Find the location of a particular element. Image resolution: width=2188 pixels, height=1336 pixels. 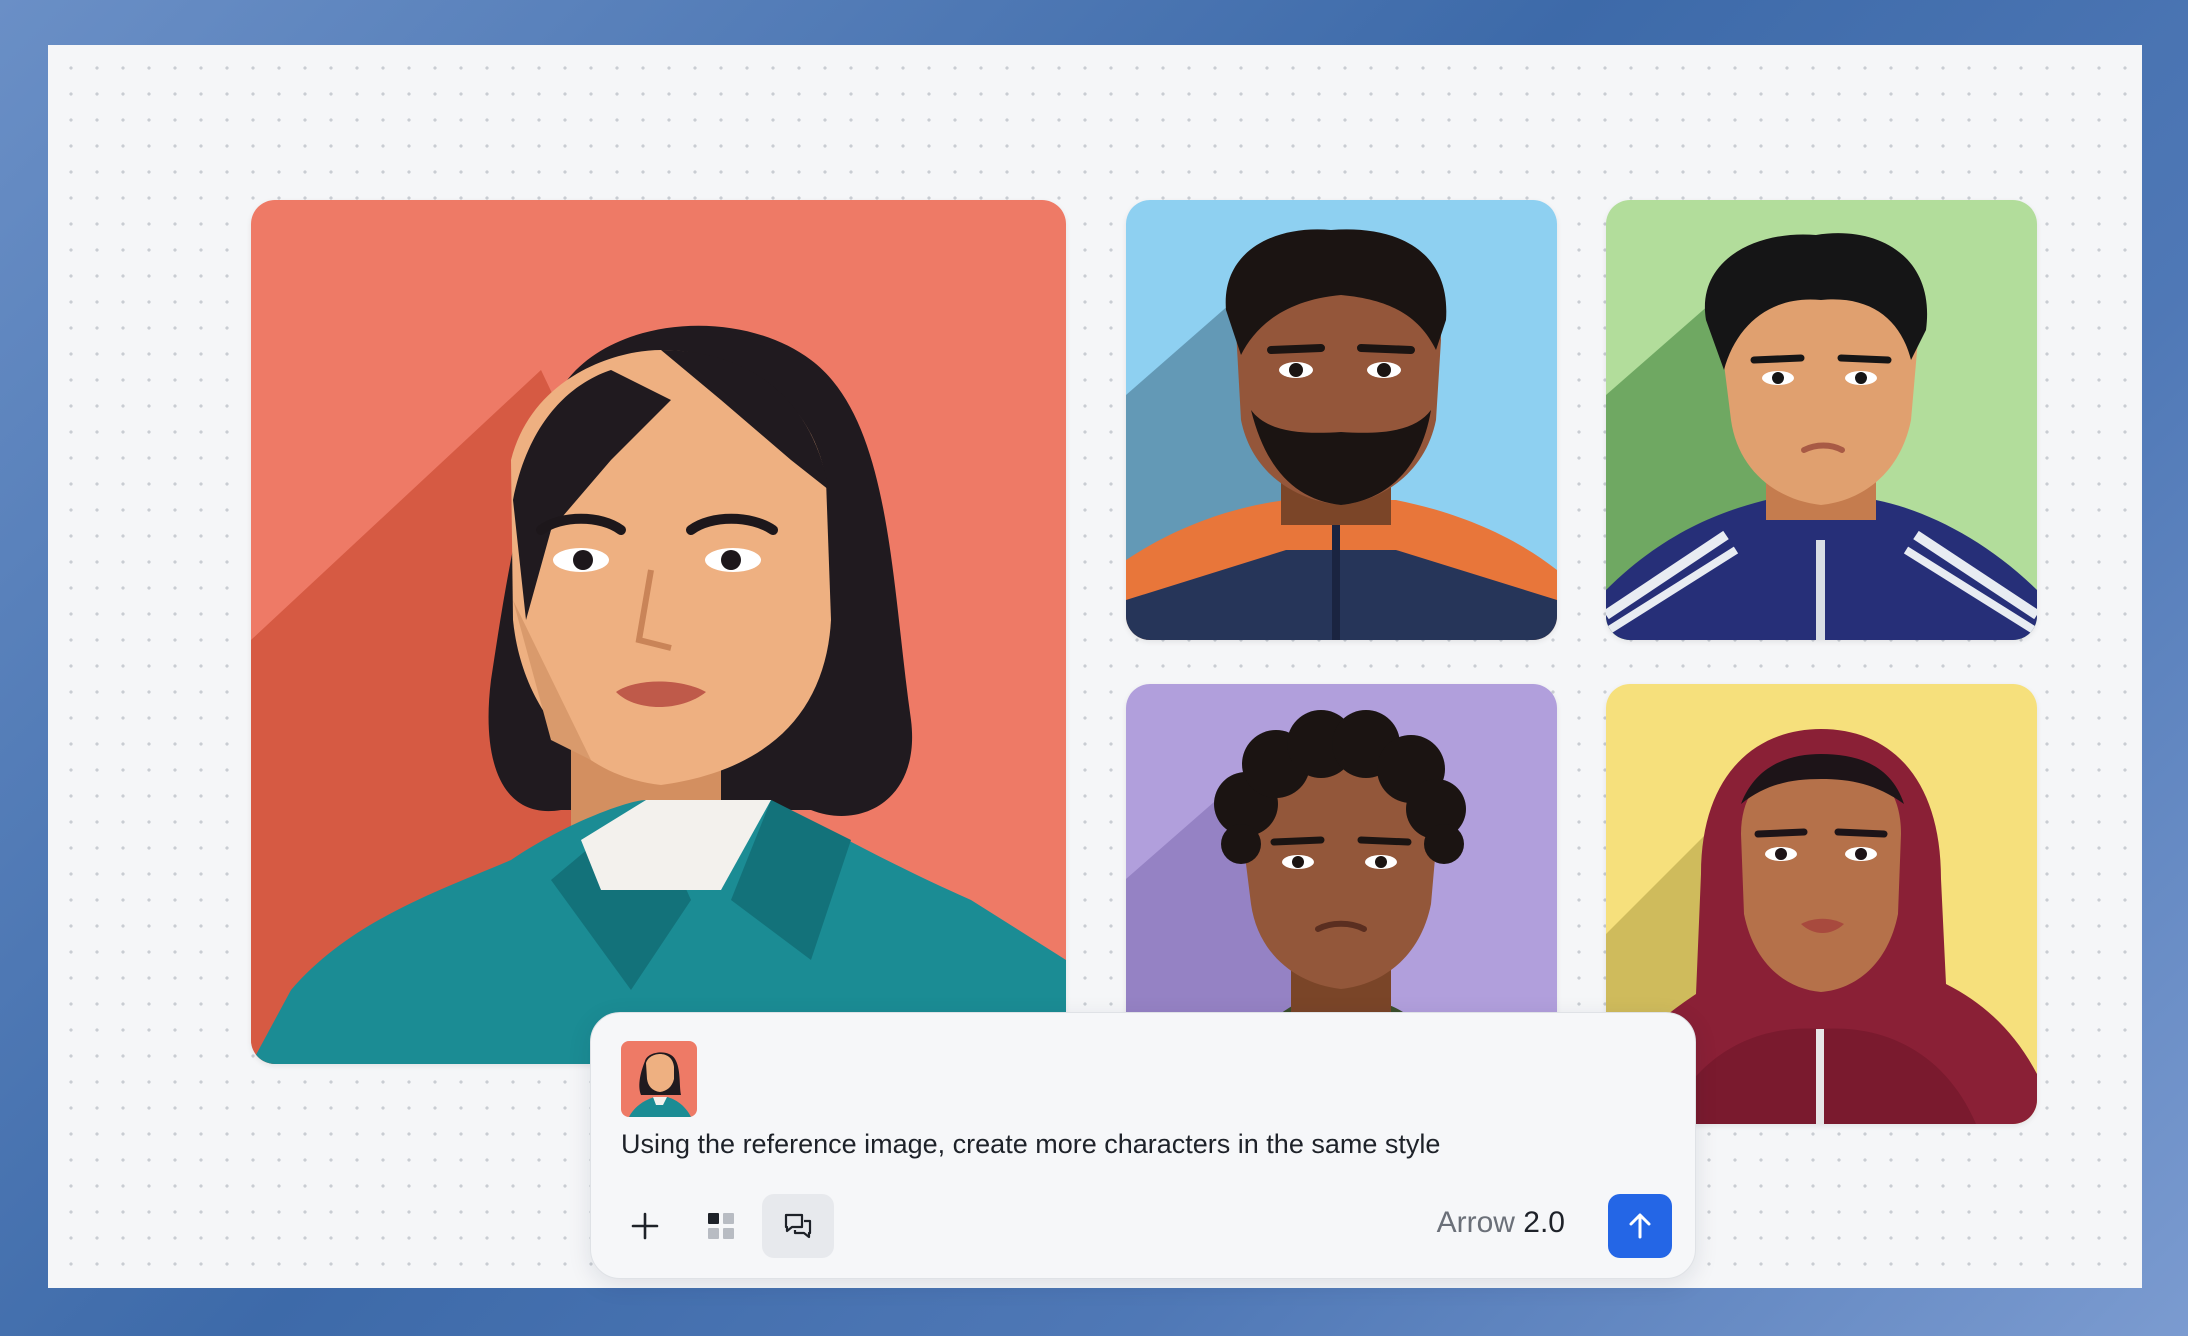

model-version: 2.0 is located at coordinates (1544, 1222).